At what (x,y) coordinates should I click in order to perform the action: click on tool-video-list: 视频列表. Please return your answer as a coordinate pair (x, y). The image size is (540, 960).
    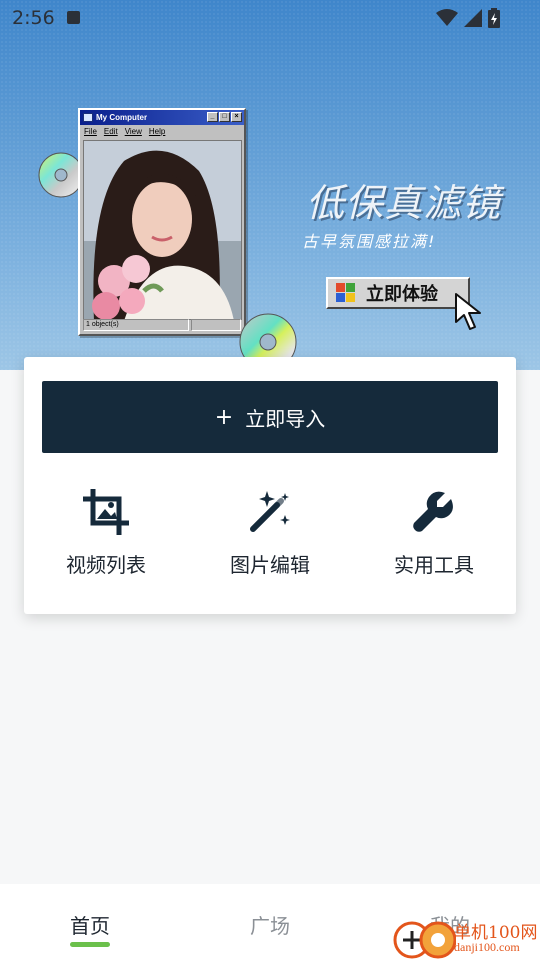
    Looking at the image, I should click on (106, 533).